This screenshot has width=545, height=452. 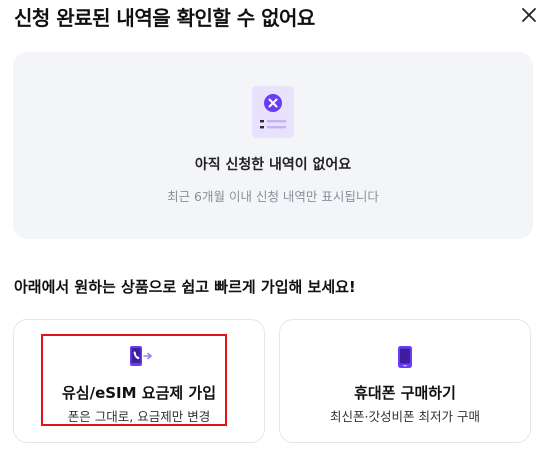 What do you see at coordinates (273, 112) in the screenshot?
I see `document-x-icon` at bounding box center [273, 112].